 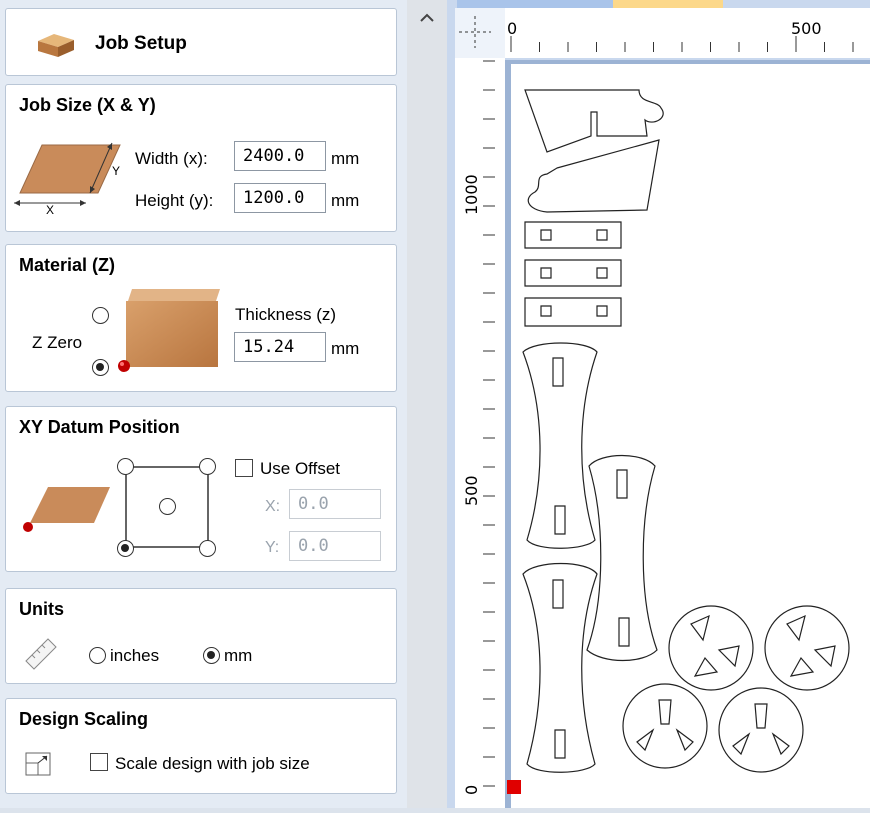 I want to click on height-unit: mm, so click(x=345, y=200).